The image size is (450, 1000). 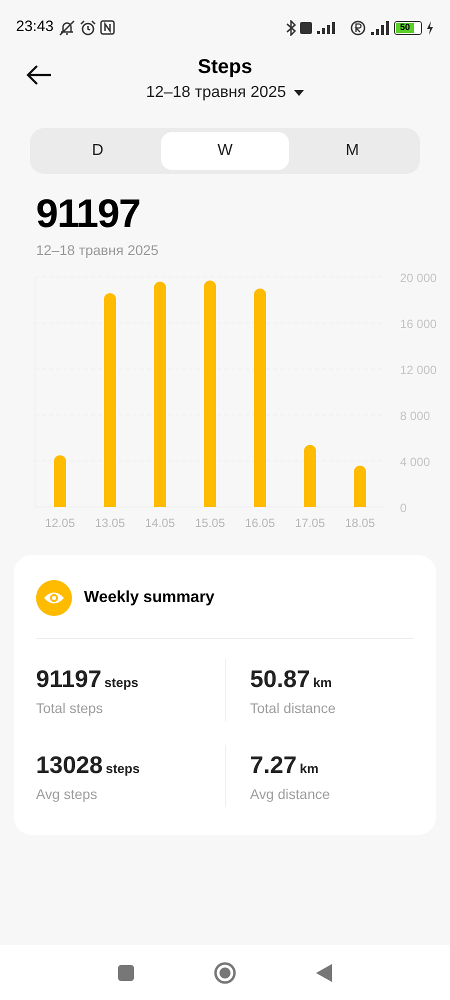 What do you see at coordinates (225, 973) in the screenshot?
I see `home-button` at bounding box center [225, 973].